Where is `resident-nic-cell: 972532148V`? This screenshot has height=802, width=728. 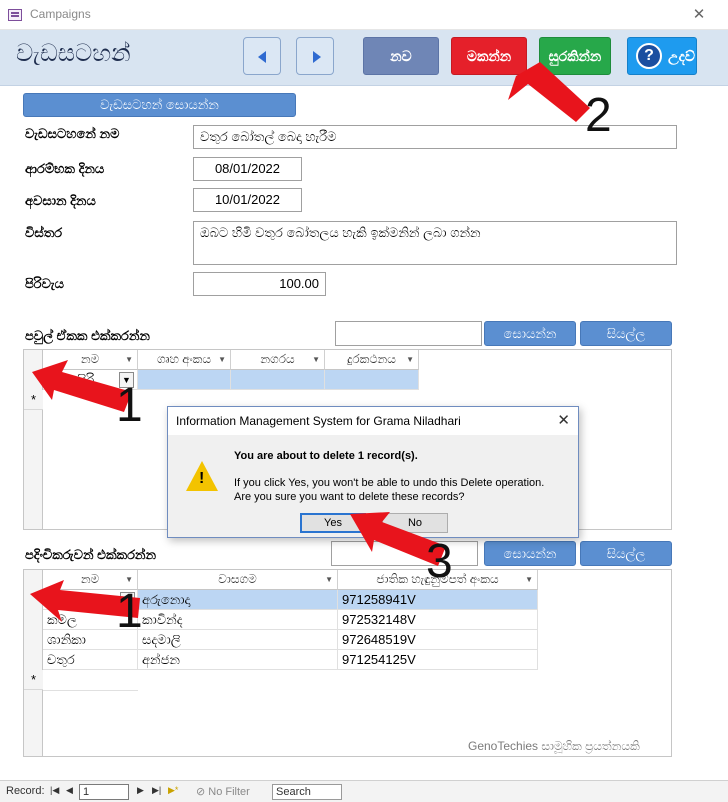 resident-nic-cell: 972532148V is located at coordinates (438, 620).